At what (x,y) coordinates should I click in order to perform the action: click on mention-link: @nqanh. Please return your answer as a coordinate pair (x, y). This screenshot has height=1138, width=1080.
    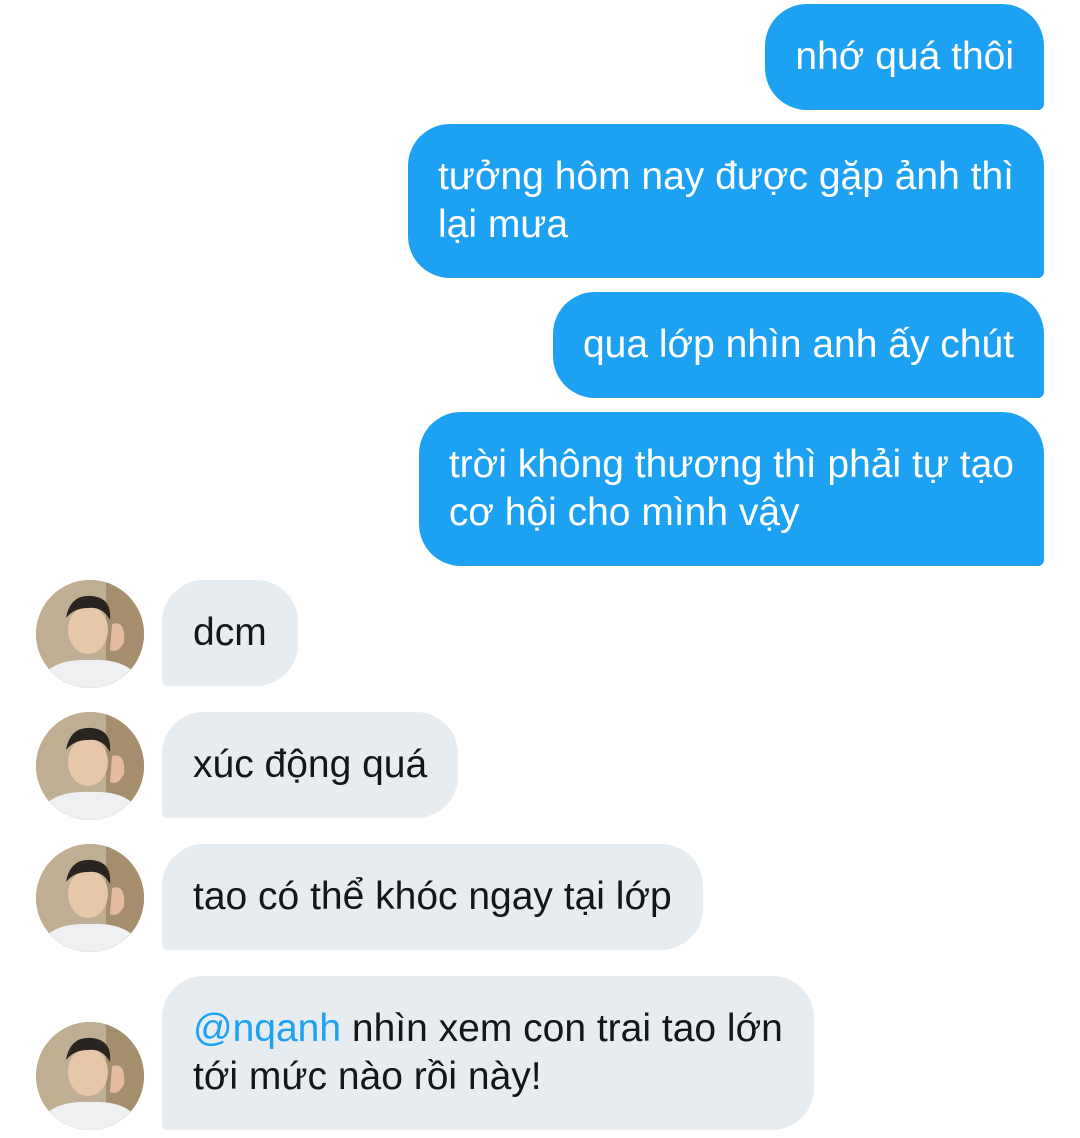
    Looking at the image, I should click on (267, 1028).